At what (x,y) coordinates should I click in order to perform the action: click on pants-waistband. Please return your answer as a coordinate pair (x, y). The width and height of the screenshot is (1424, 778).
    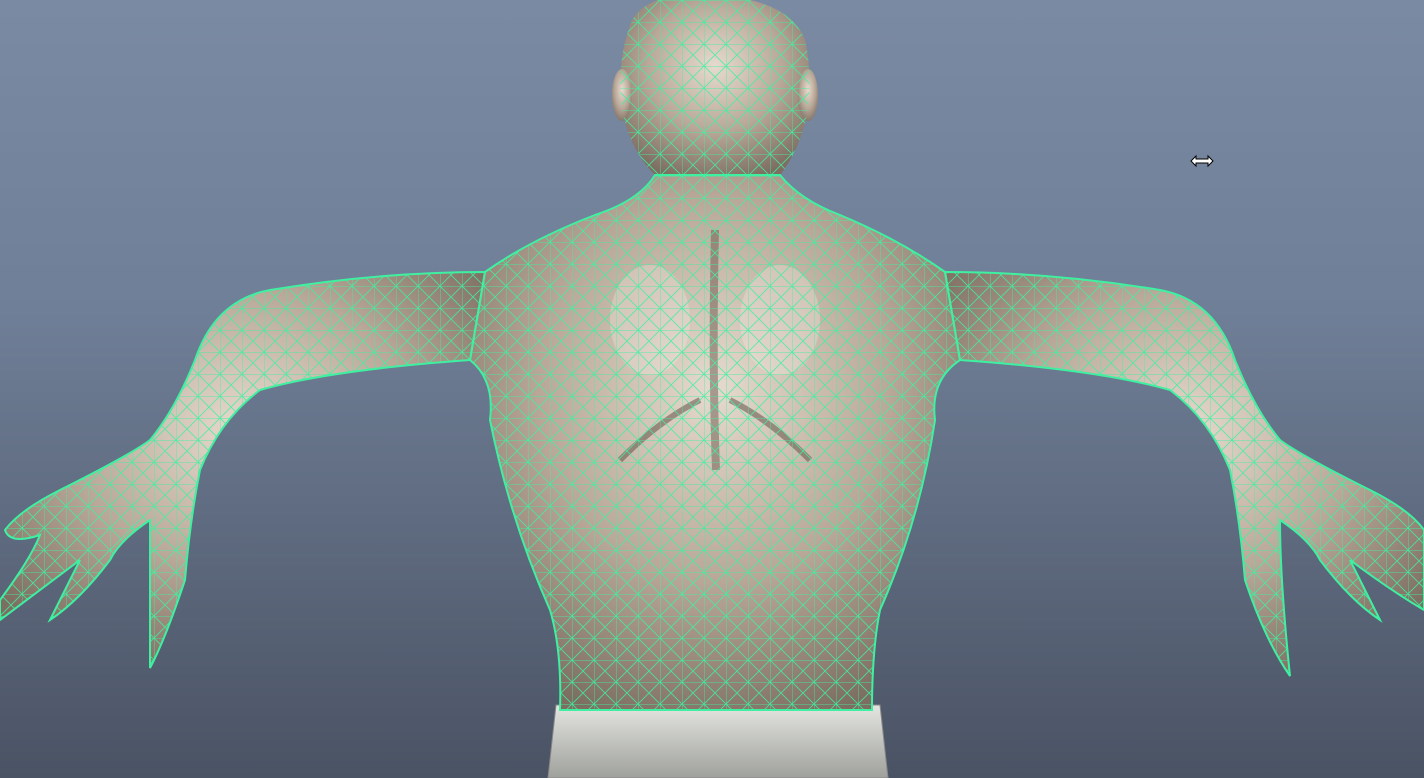
    Looking at the image, I should click on (718, 741).